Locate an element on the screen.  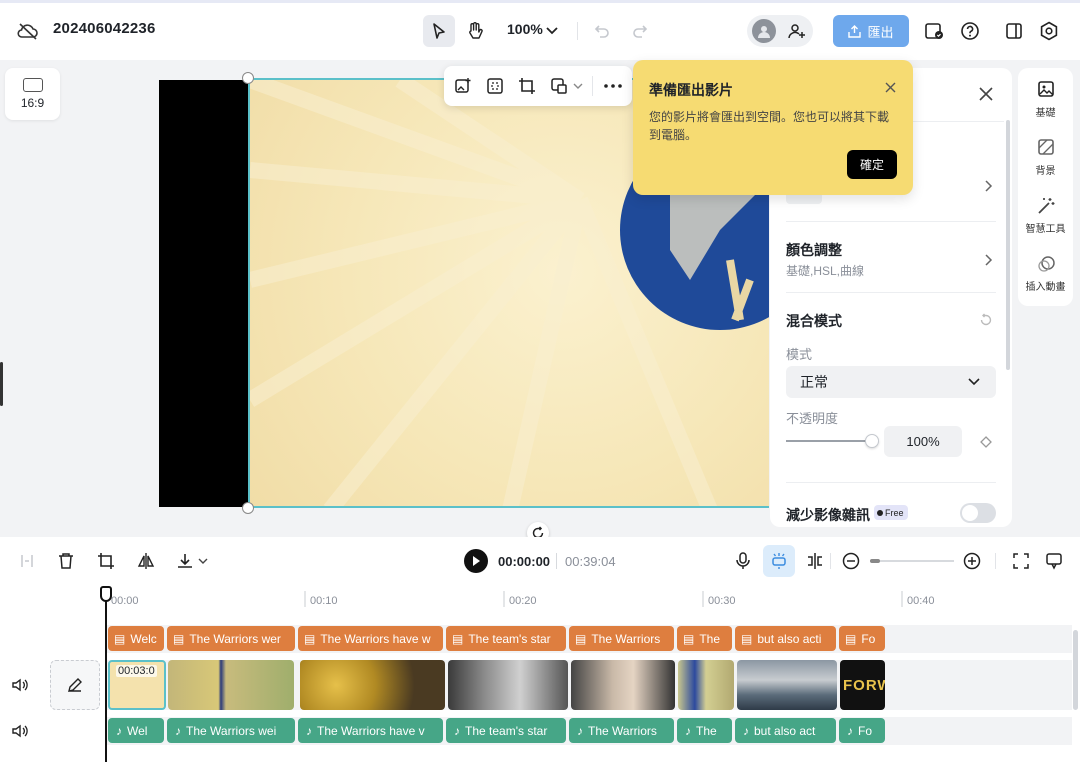
resize-handle-top-left is located at coordinates (248, 78).